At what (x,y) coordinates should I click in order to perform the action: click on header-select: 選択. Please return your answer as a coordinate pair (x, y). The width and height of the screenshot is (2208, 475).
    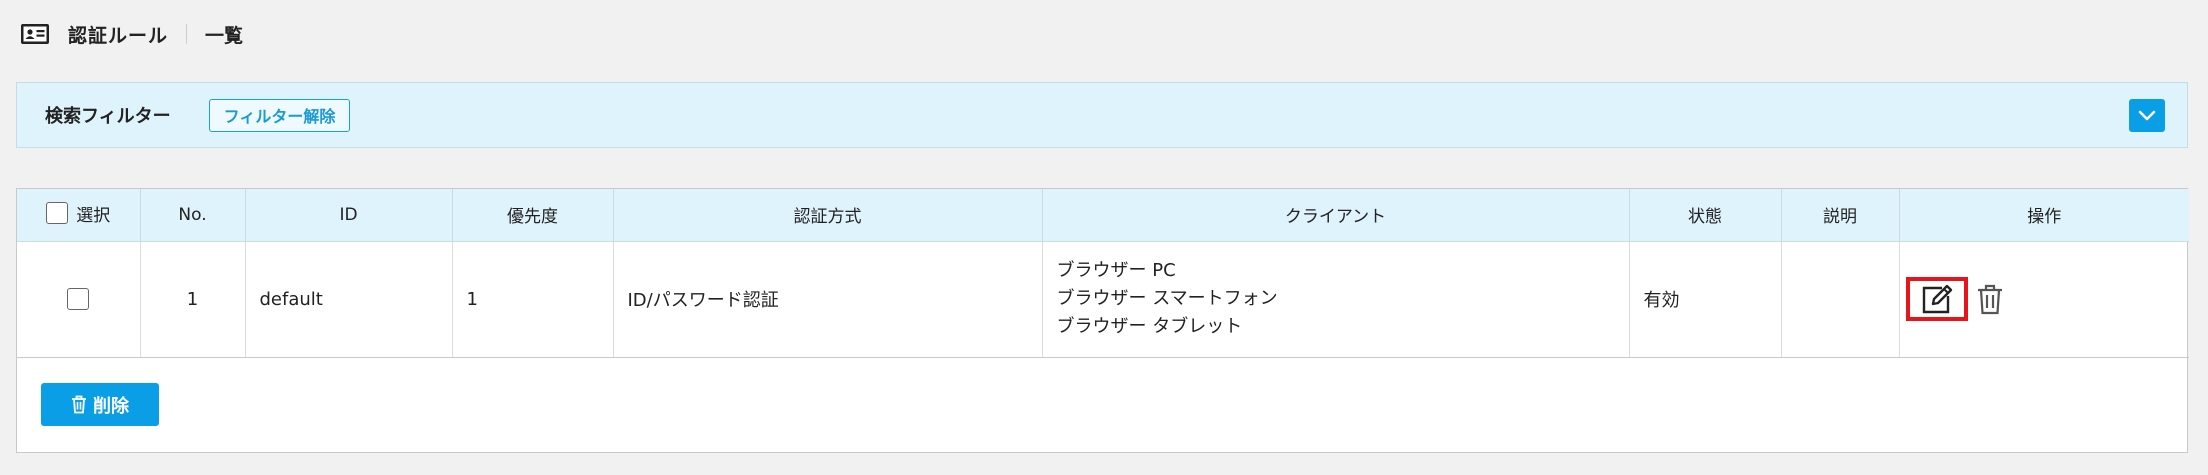
    Looking at the image, I should click on (79, 215).